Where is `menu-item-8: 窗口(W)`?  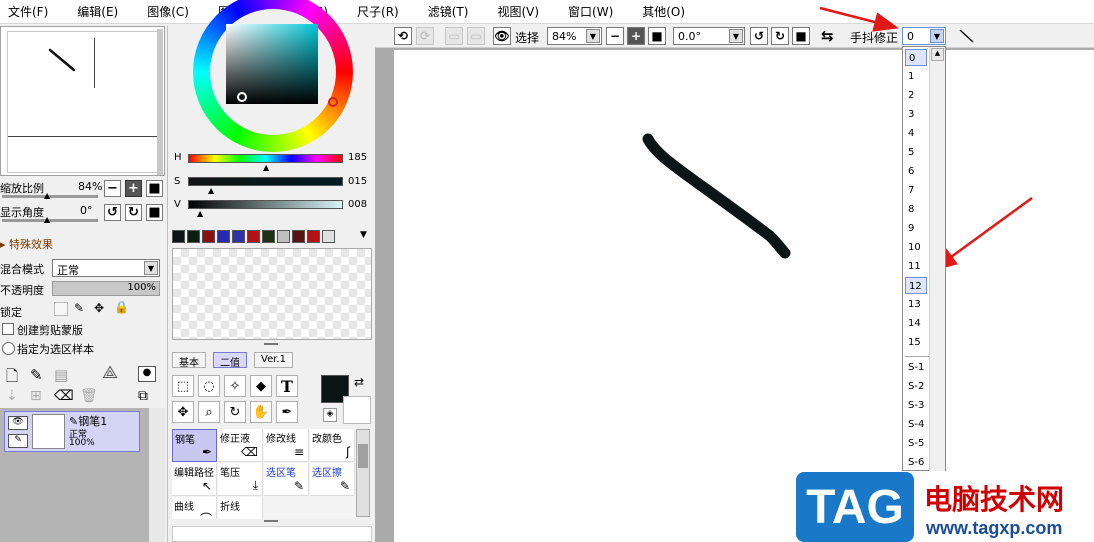
menu-item-8: 窗口(W) is located at coordinates (590, 11).